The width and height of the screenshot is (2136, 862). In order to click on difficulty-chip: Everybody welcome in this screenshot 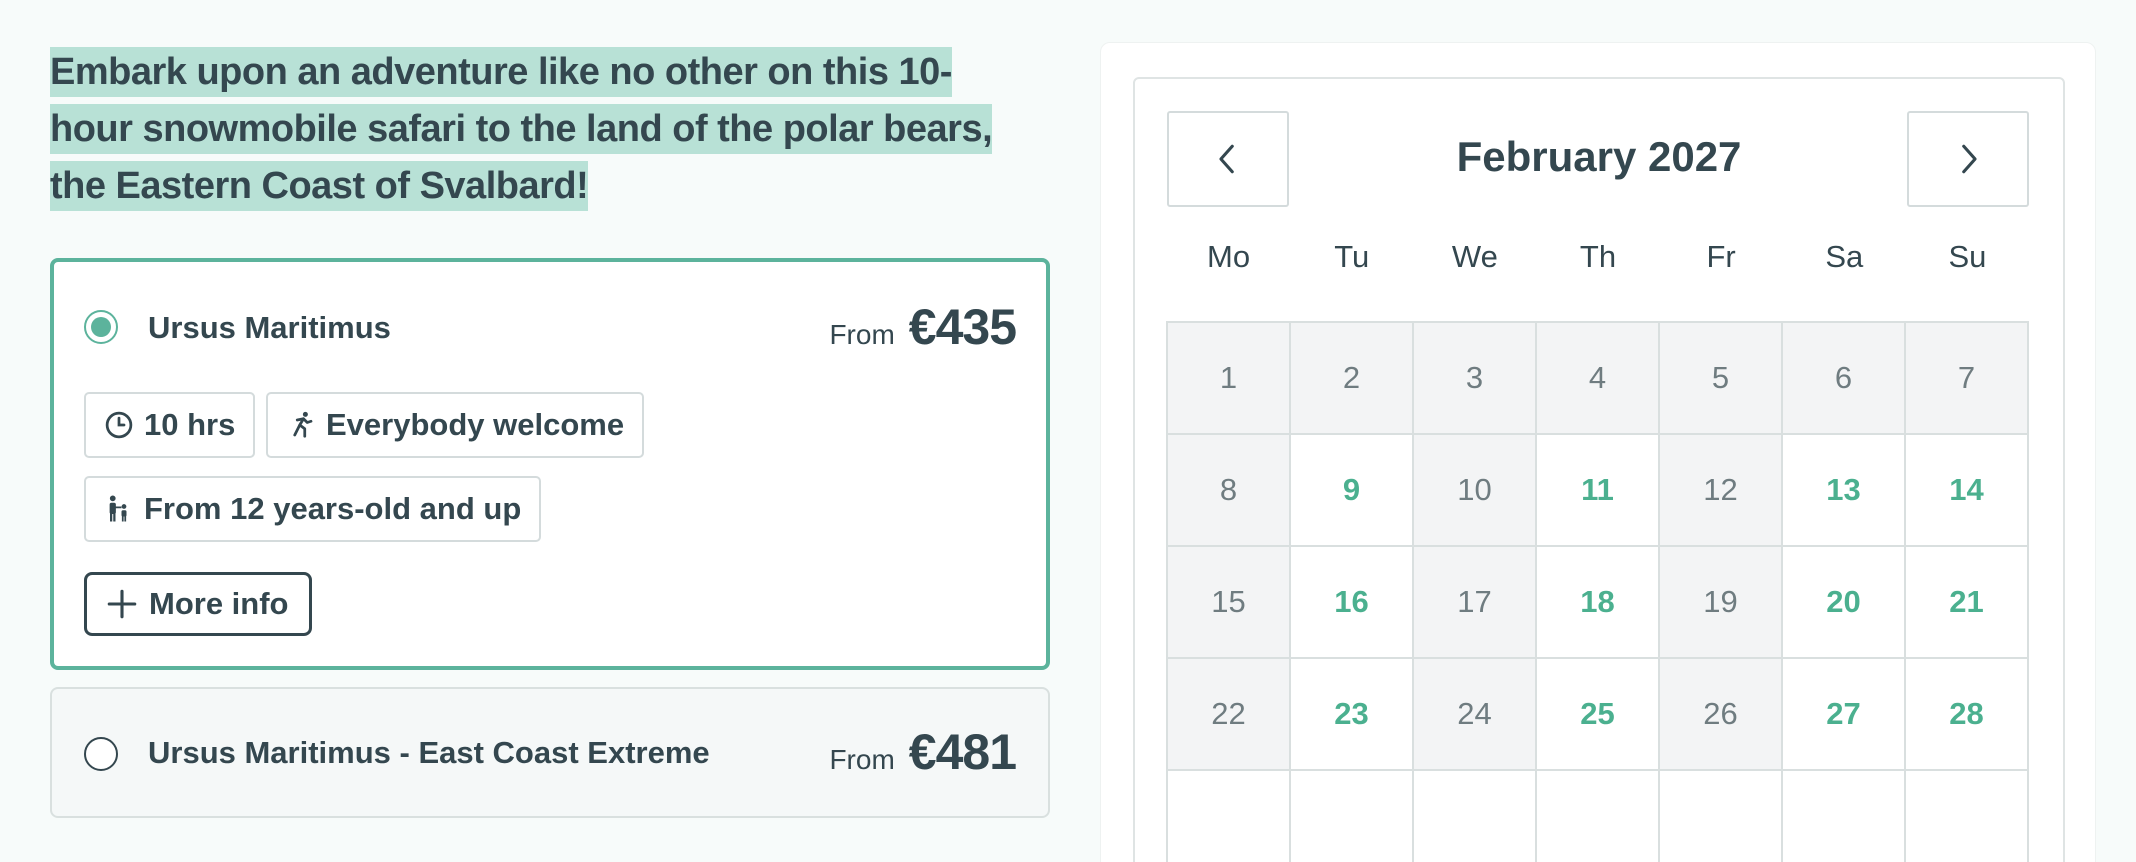, I will do `click(455, 425)`.